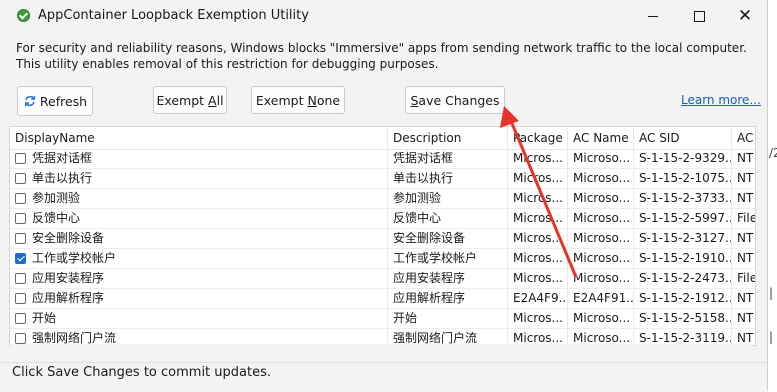 This screenshot has width=777, height=392. Describe the element at coordinates (68, 278) in the screenshot. I see `row-display-name: 应用安装程序` at that location.